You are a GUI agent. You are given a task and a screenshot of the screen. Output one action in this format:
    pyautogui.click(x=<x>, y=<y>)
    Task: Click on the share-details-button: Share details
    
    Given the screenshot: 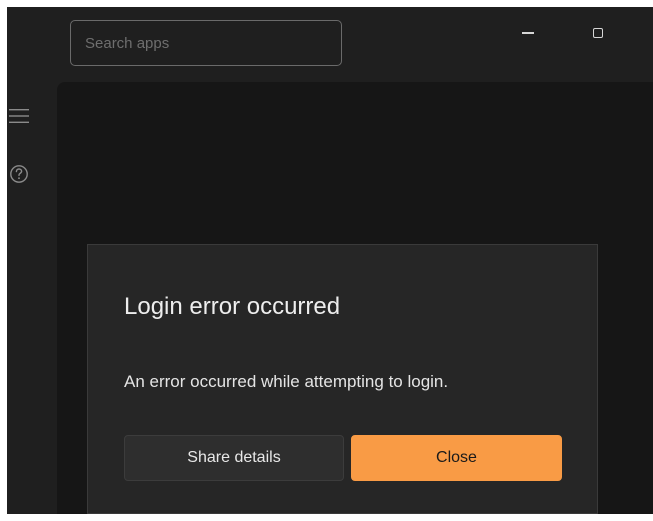 What is the action you would take?
    pyautogui.click(x=234, y=458)
    